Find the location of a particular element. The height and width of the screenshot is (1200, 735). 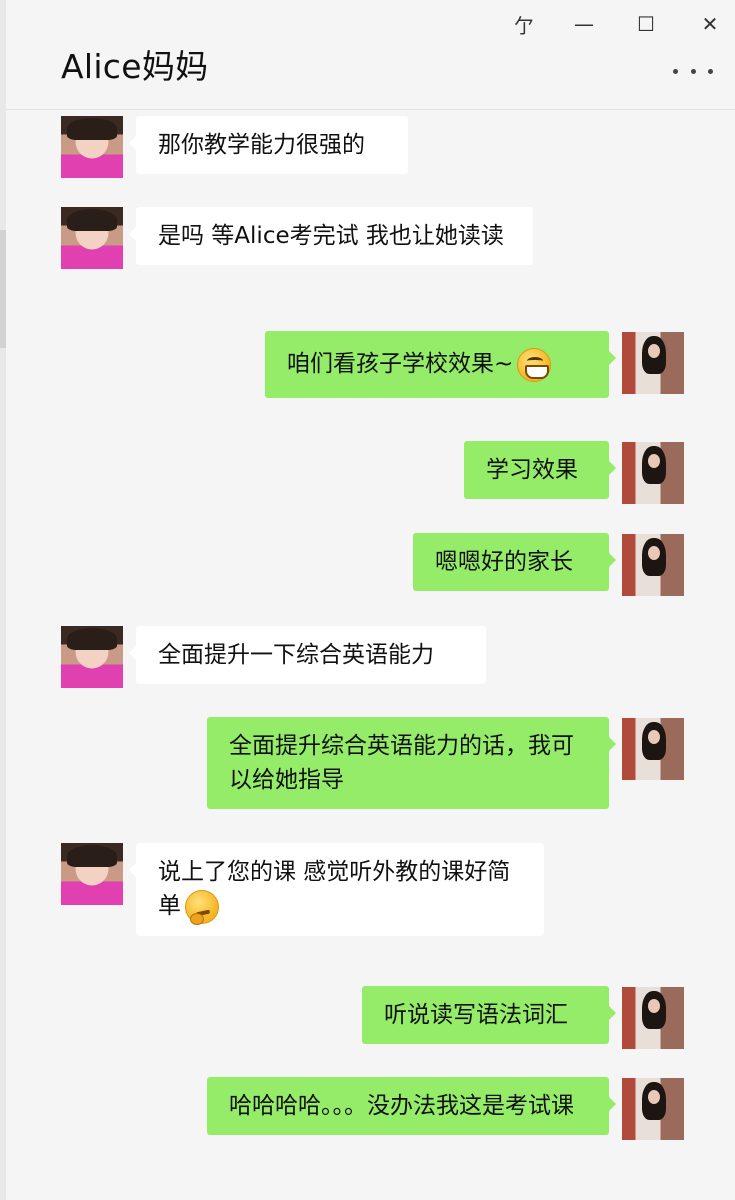

message-text: 学习效果 is located at coordinates (532, 470).